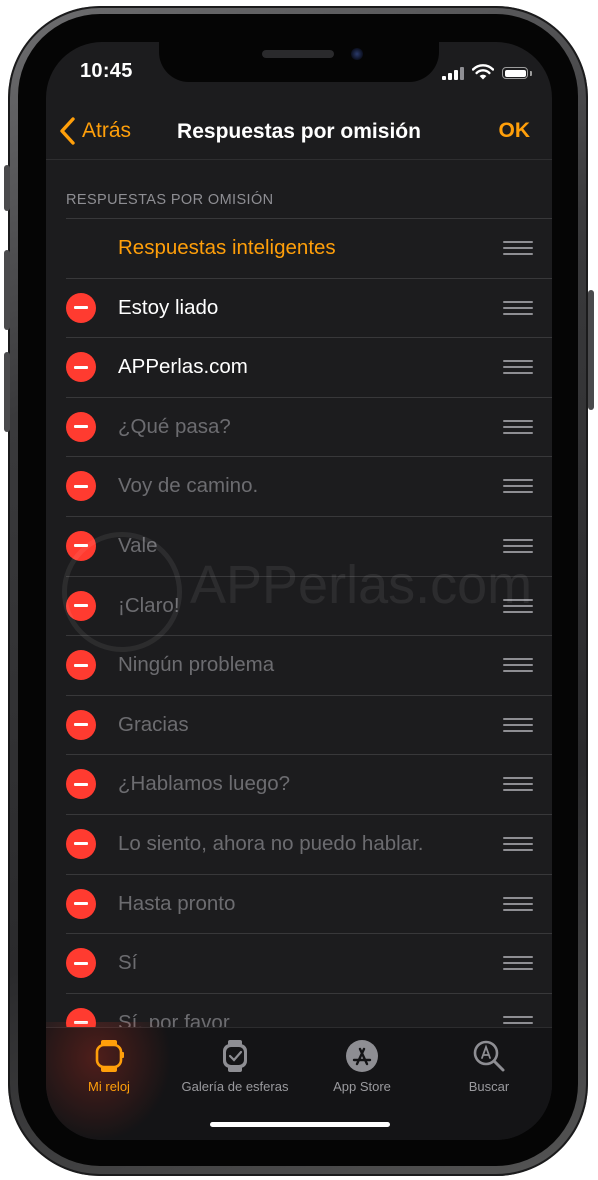 Image resolution: width=598 pixels, height=1180 pixels. I want to click on page-title: Respuestas por omisión, so click(299, 131).